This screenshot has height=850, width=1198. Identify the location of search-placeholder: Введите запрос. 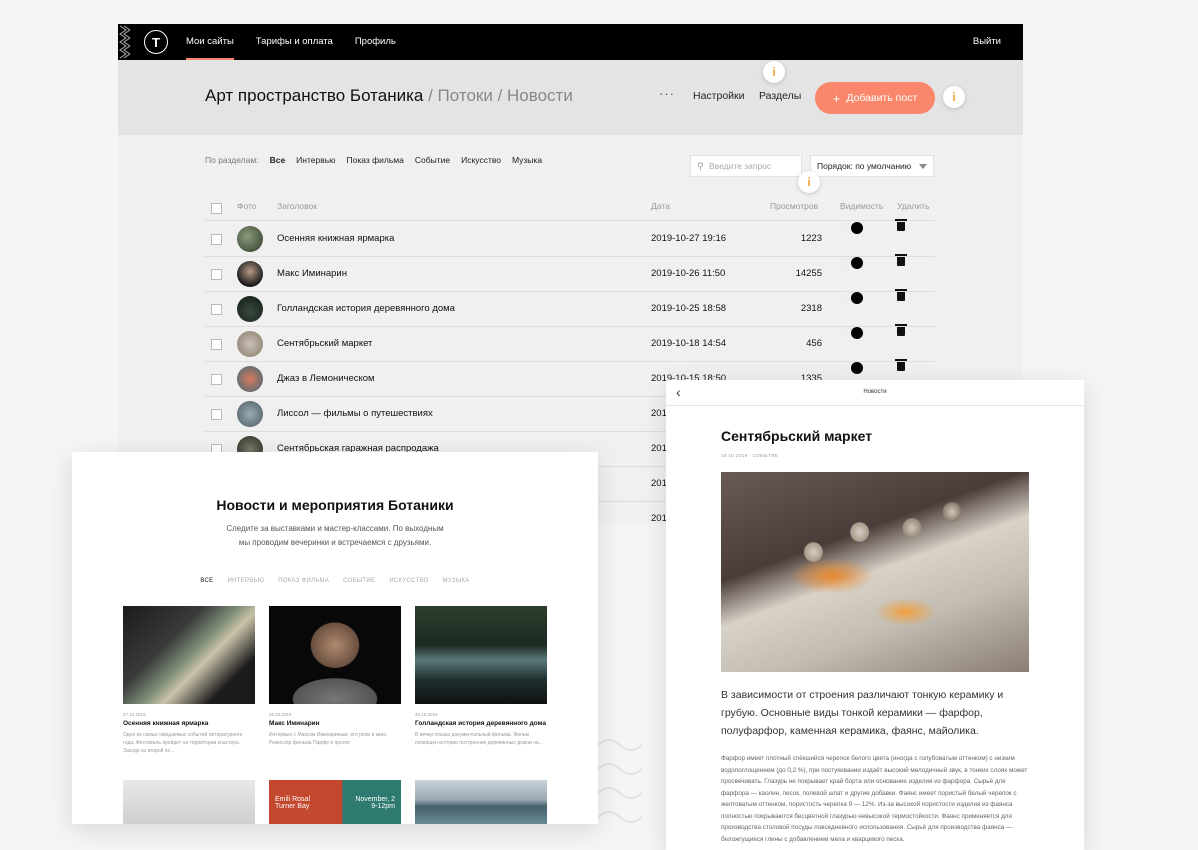
(740, 166).